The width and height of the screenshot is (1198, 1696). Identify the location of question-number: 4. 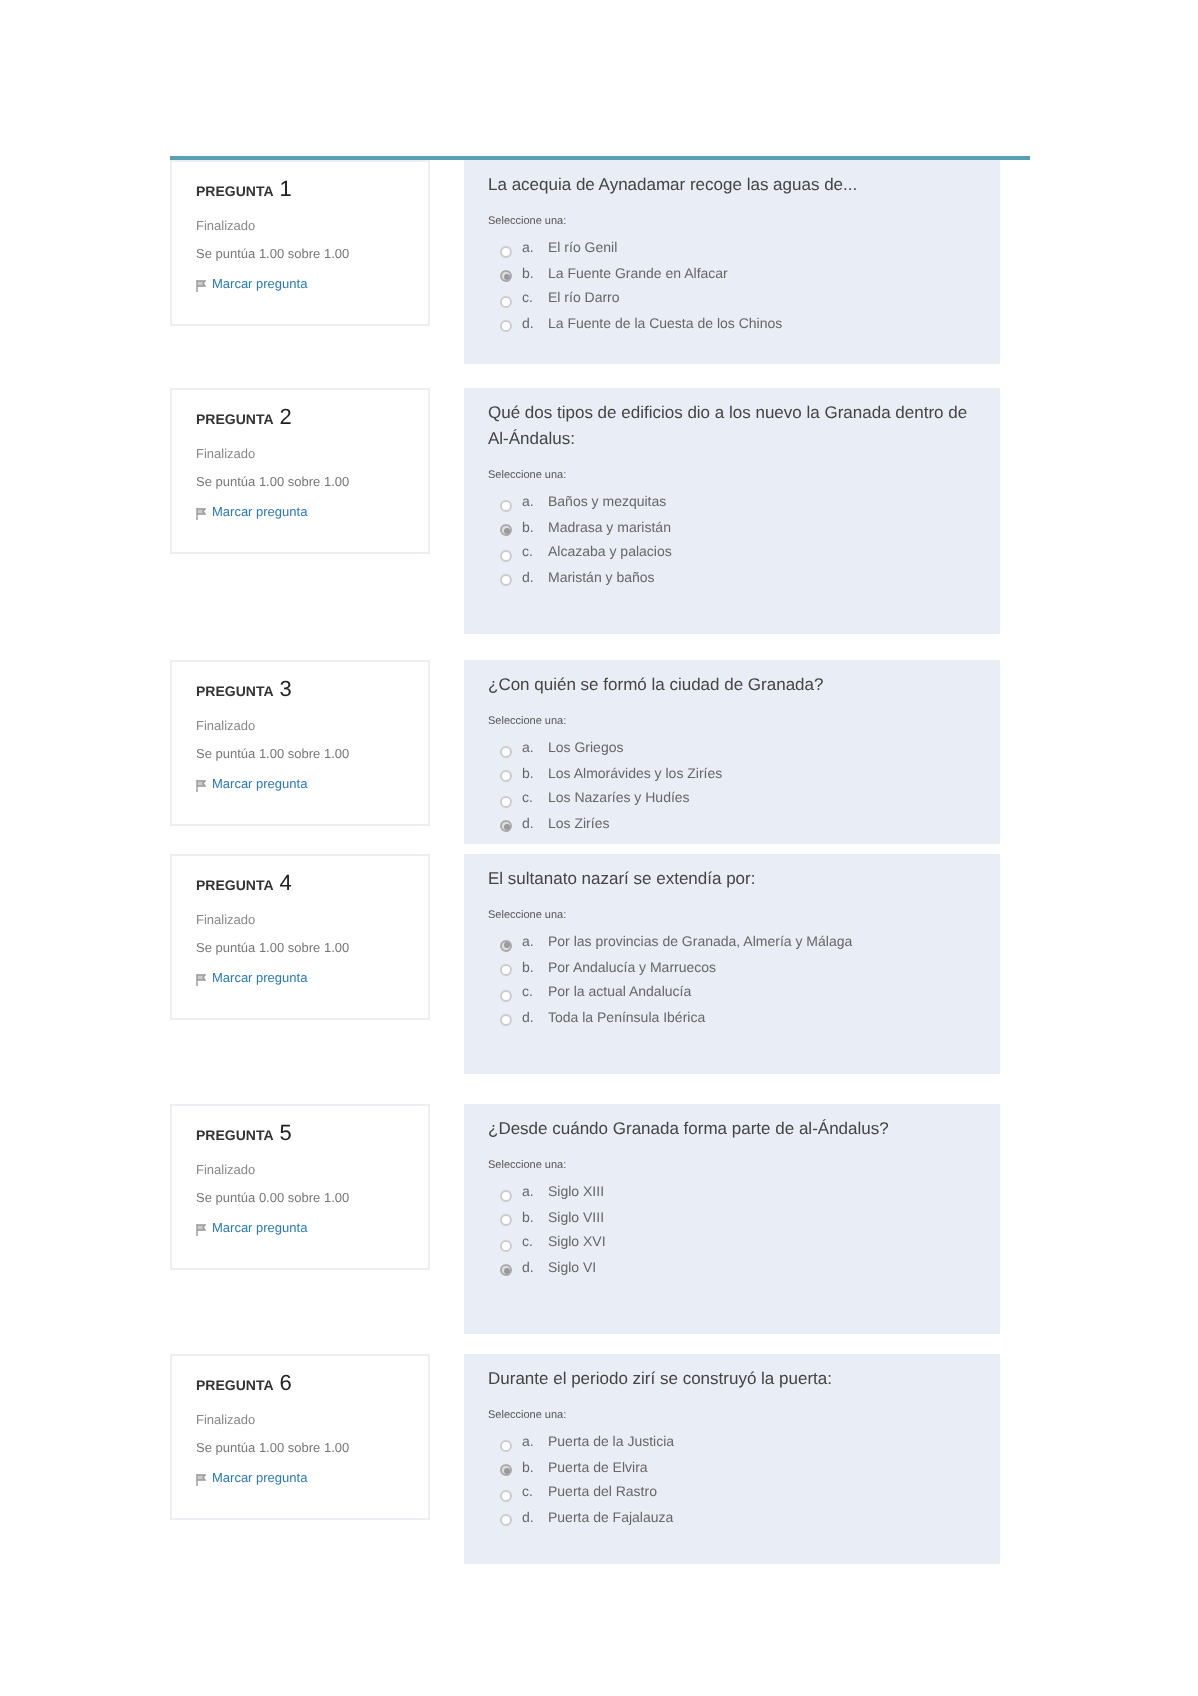
(285, 885).